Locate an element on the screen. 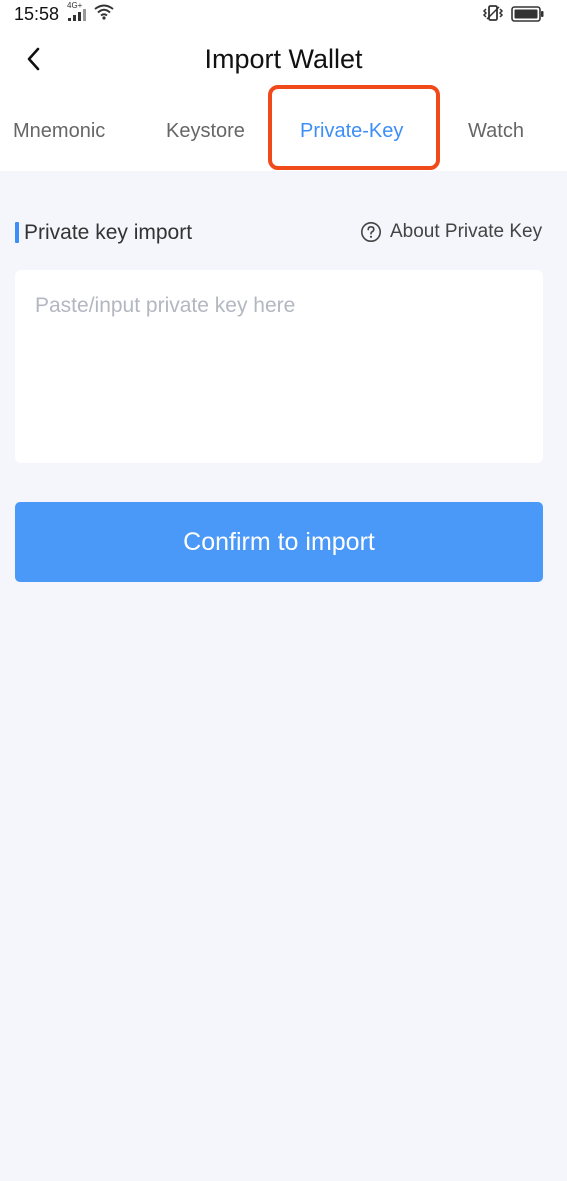 This screenshot has width=567, height=1181. signal-icon is located at coordinates (77, 15).